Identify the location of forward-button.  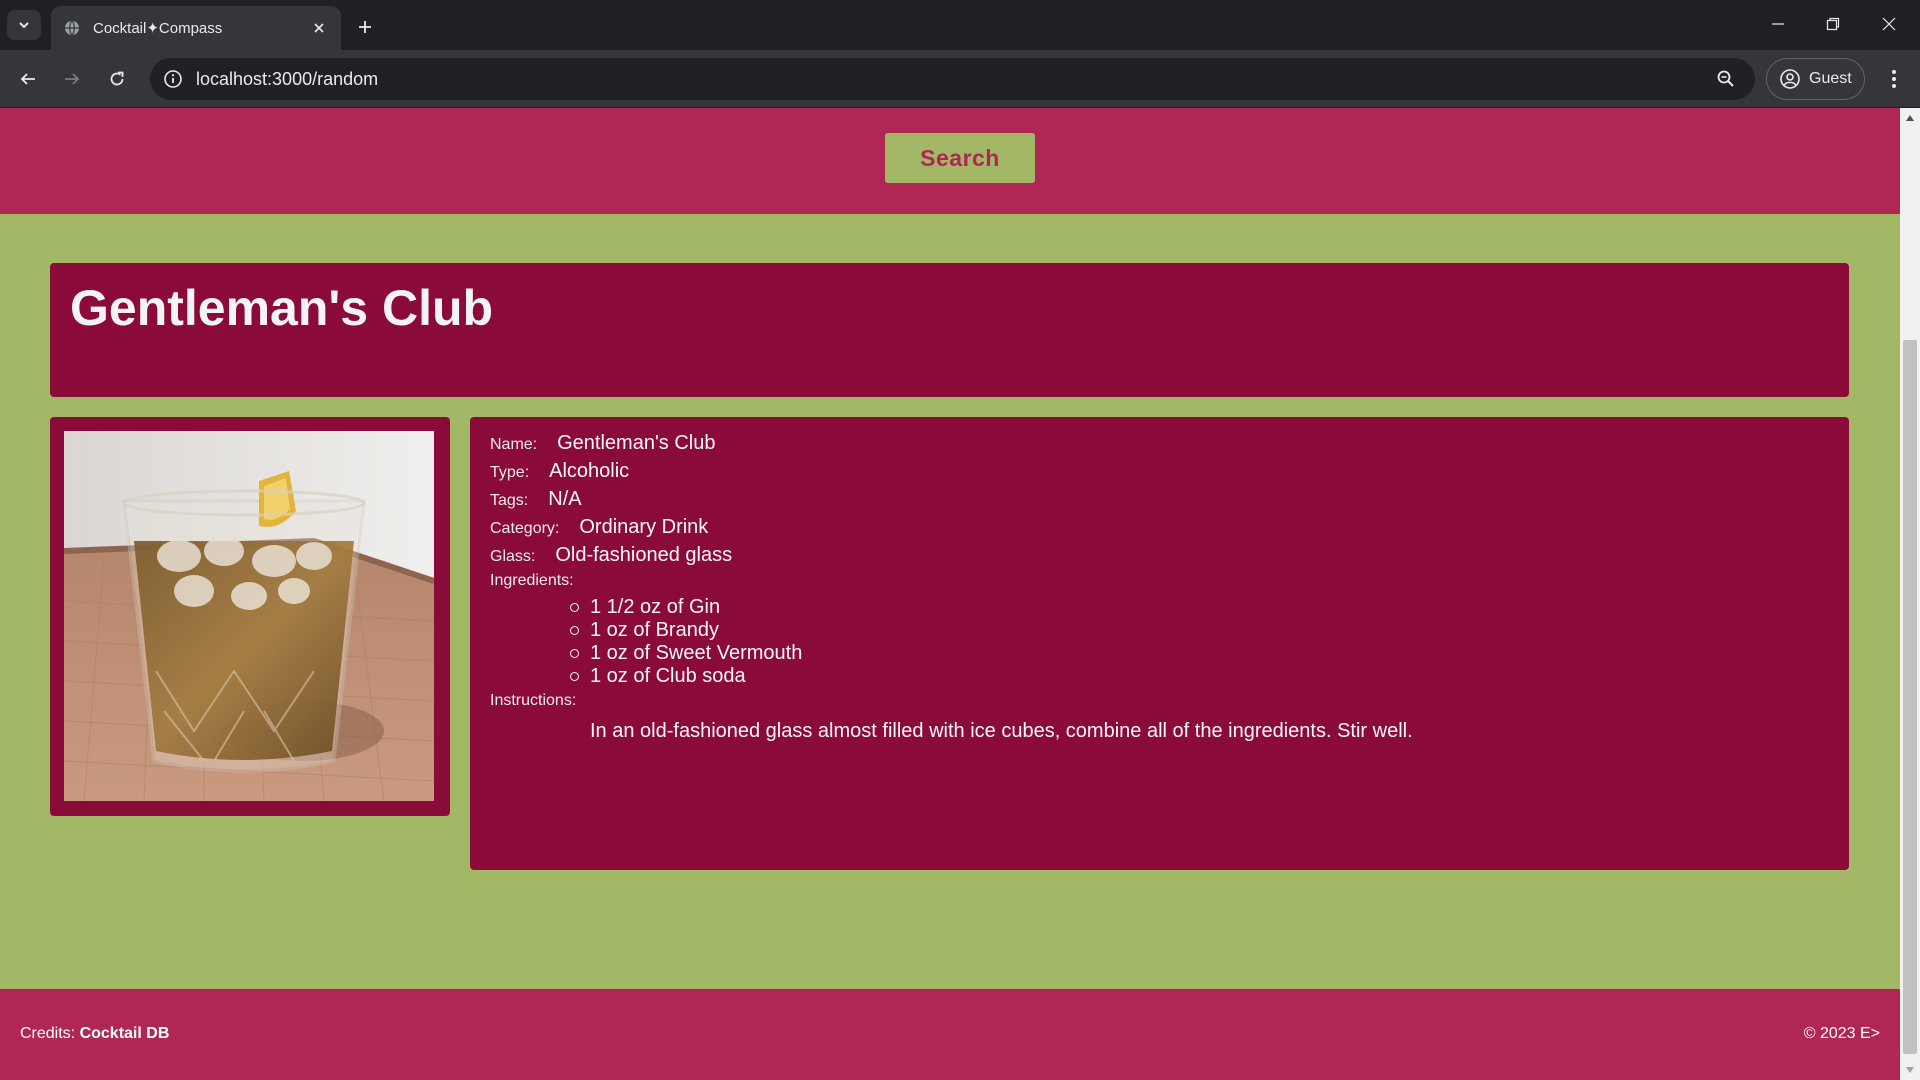
(72, 79).